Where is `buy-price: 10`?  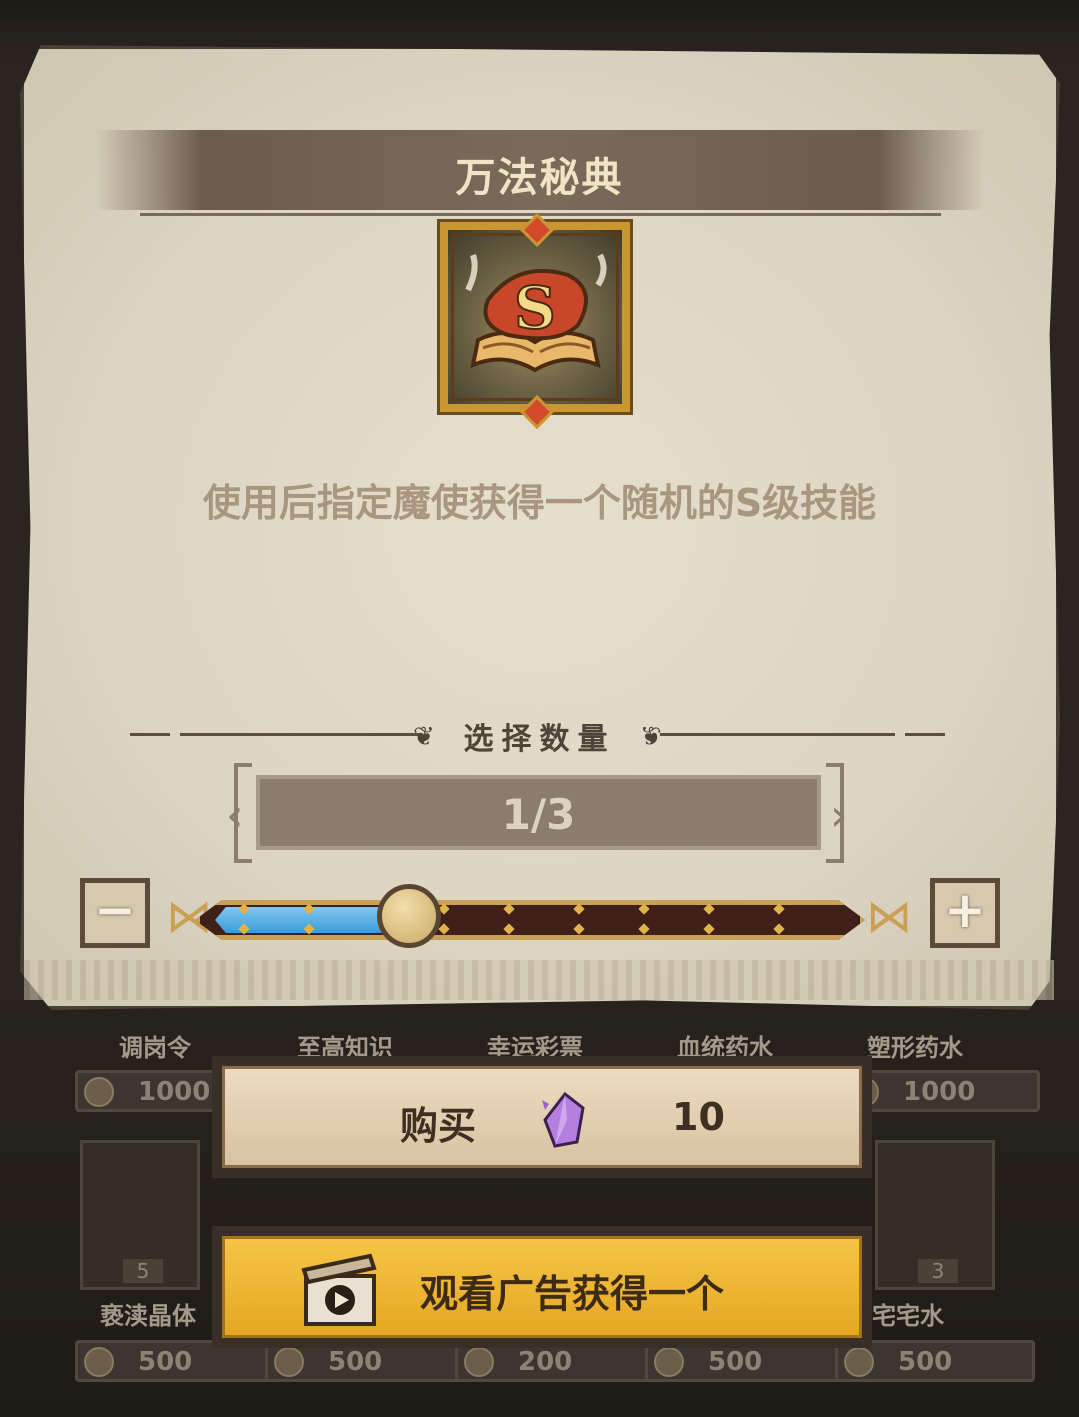
buy-price: 10 is located at coordinates (698, 1117).